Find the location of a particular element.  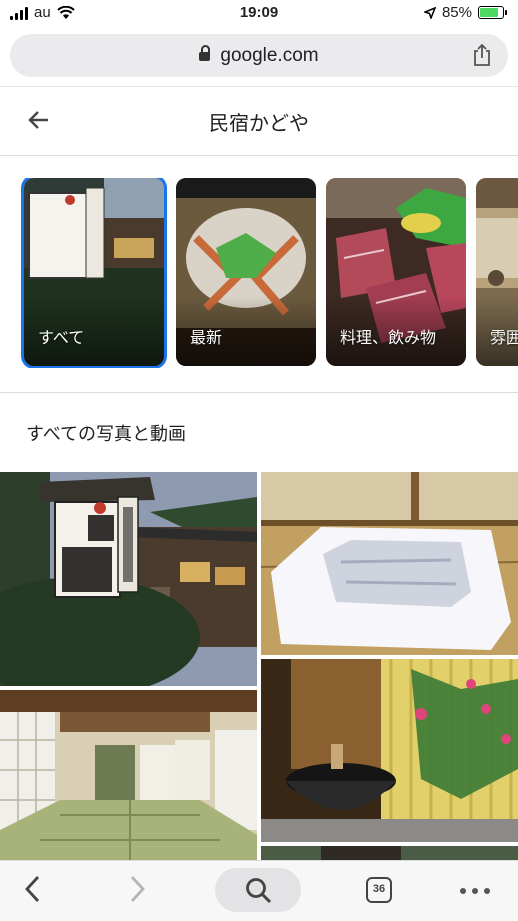

filter-label: 雰囲 is located at coordinates (504, 337).